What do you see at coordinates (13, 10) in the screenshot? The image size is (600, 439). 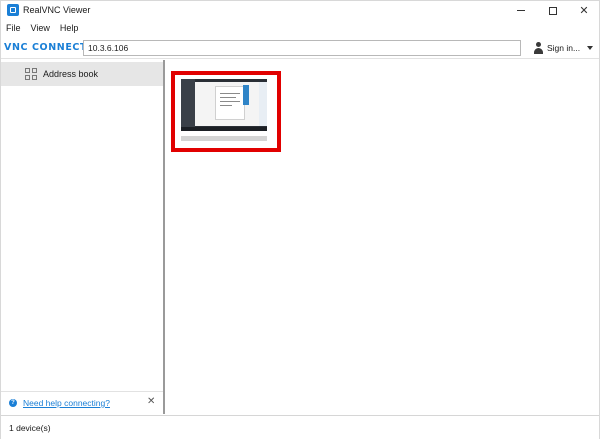 I see `realvnc-app-icon` at bounding box center [13, 10].